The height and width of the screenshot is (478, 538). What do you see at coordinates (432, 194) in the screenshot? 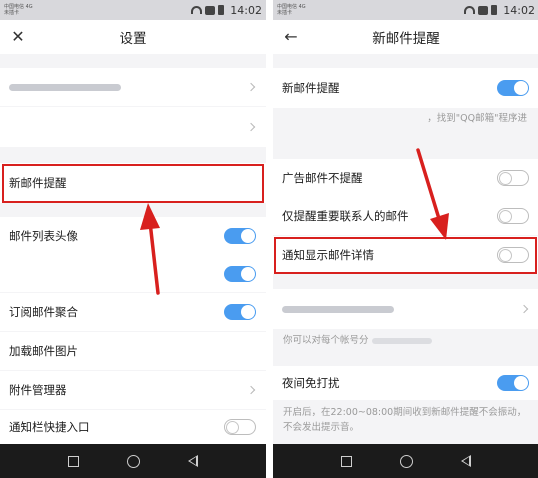
I see `arrow-pointing-show-details` at bounding box center [432, 194].